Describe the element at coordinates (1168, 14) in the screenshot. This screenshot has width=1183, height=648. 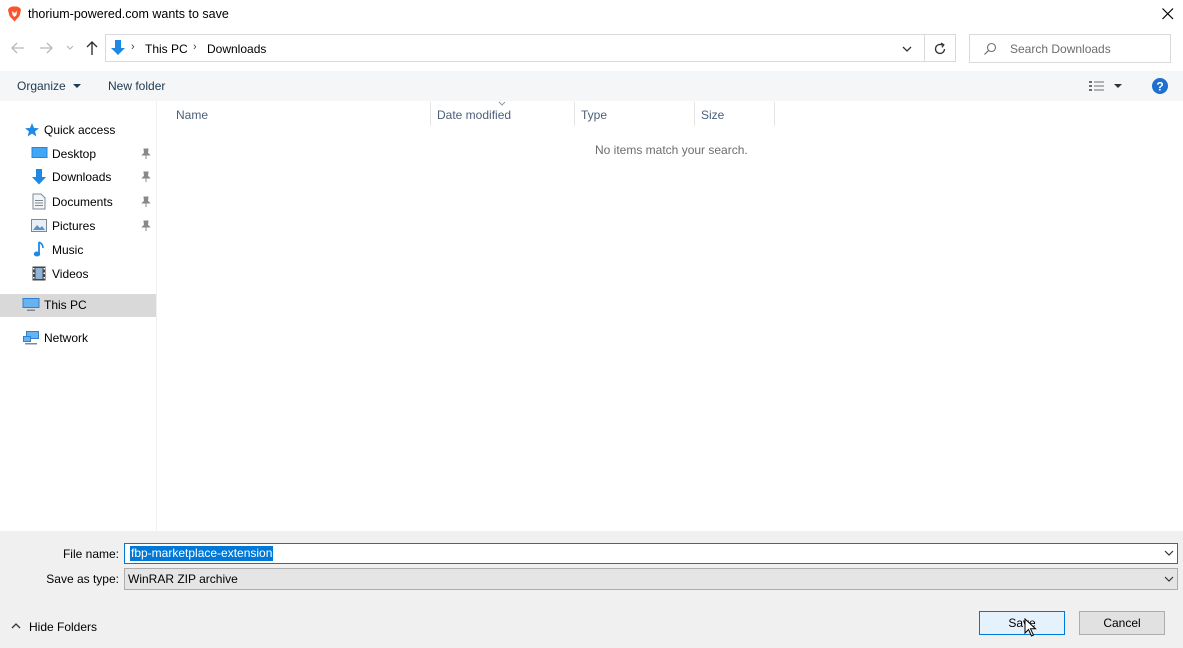
I see `close-icon` at that location.